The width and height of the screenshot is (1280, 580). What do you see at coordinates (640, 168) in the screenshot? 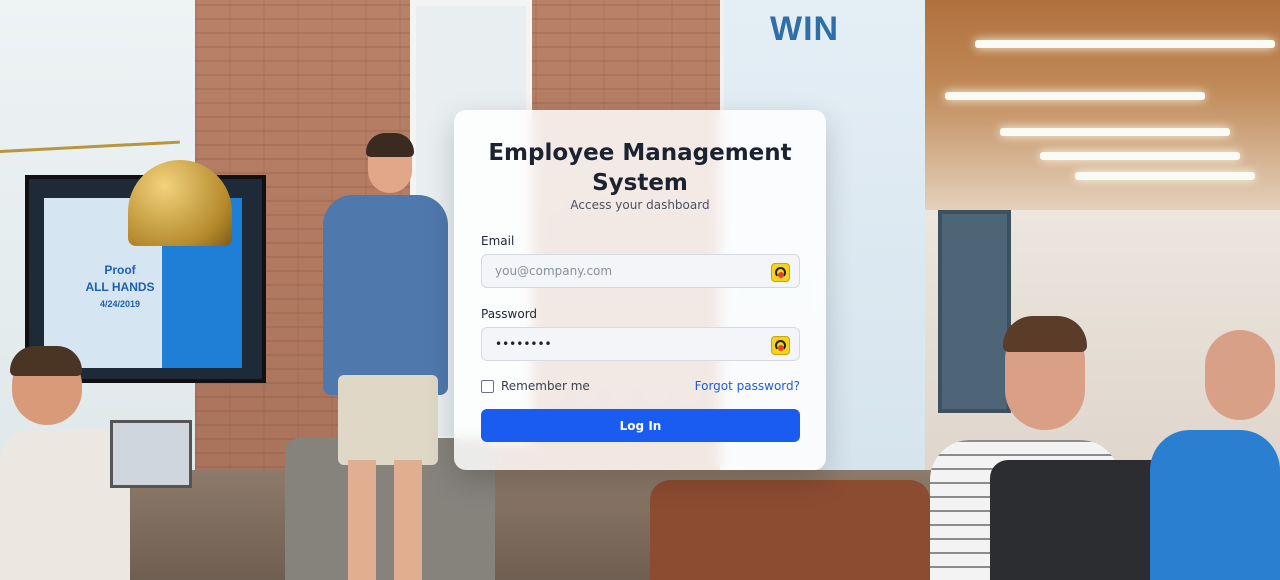
I see `page-title: Employee Management System` at bounding box center [640, 168].